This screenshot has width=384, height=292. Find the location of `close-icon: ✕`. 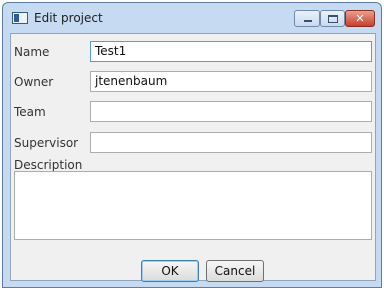

close-icon: ✕ is located at coordinates (360, 18).